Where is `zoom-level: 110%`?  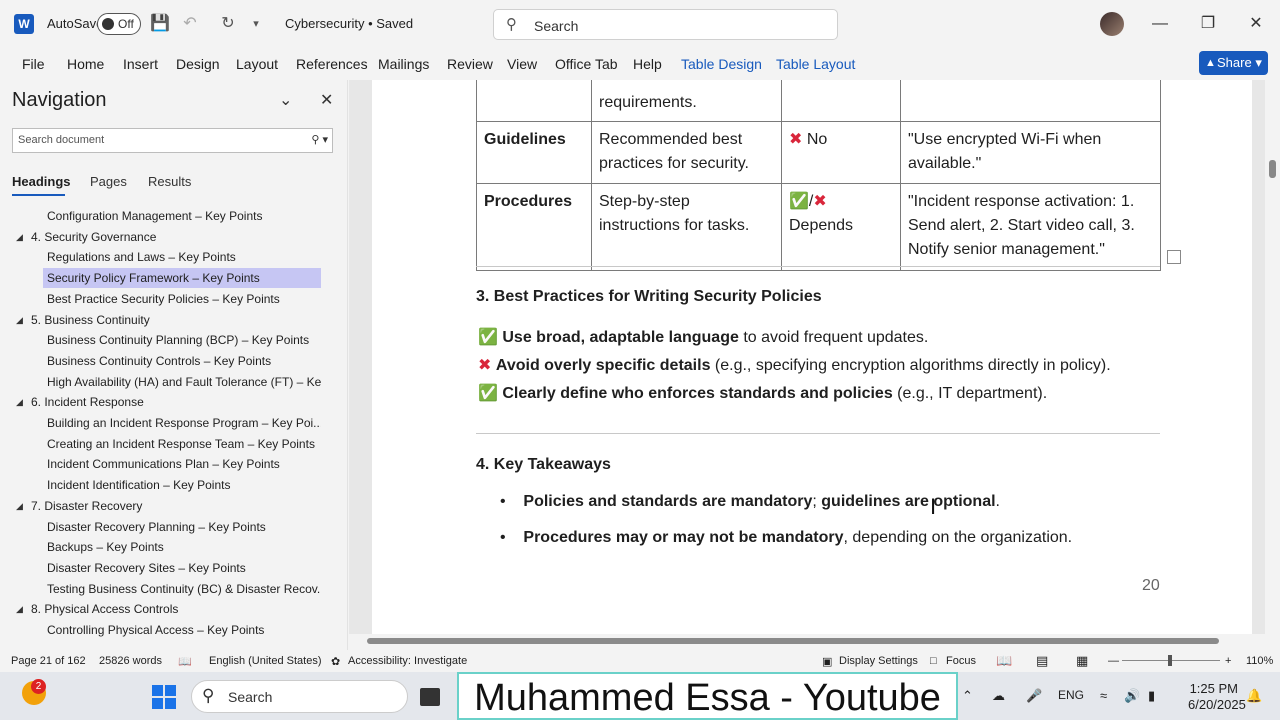 zoom-level: 110% is located at coordinates (1259, 661).